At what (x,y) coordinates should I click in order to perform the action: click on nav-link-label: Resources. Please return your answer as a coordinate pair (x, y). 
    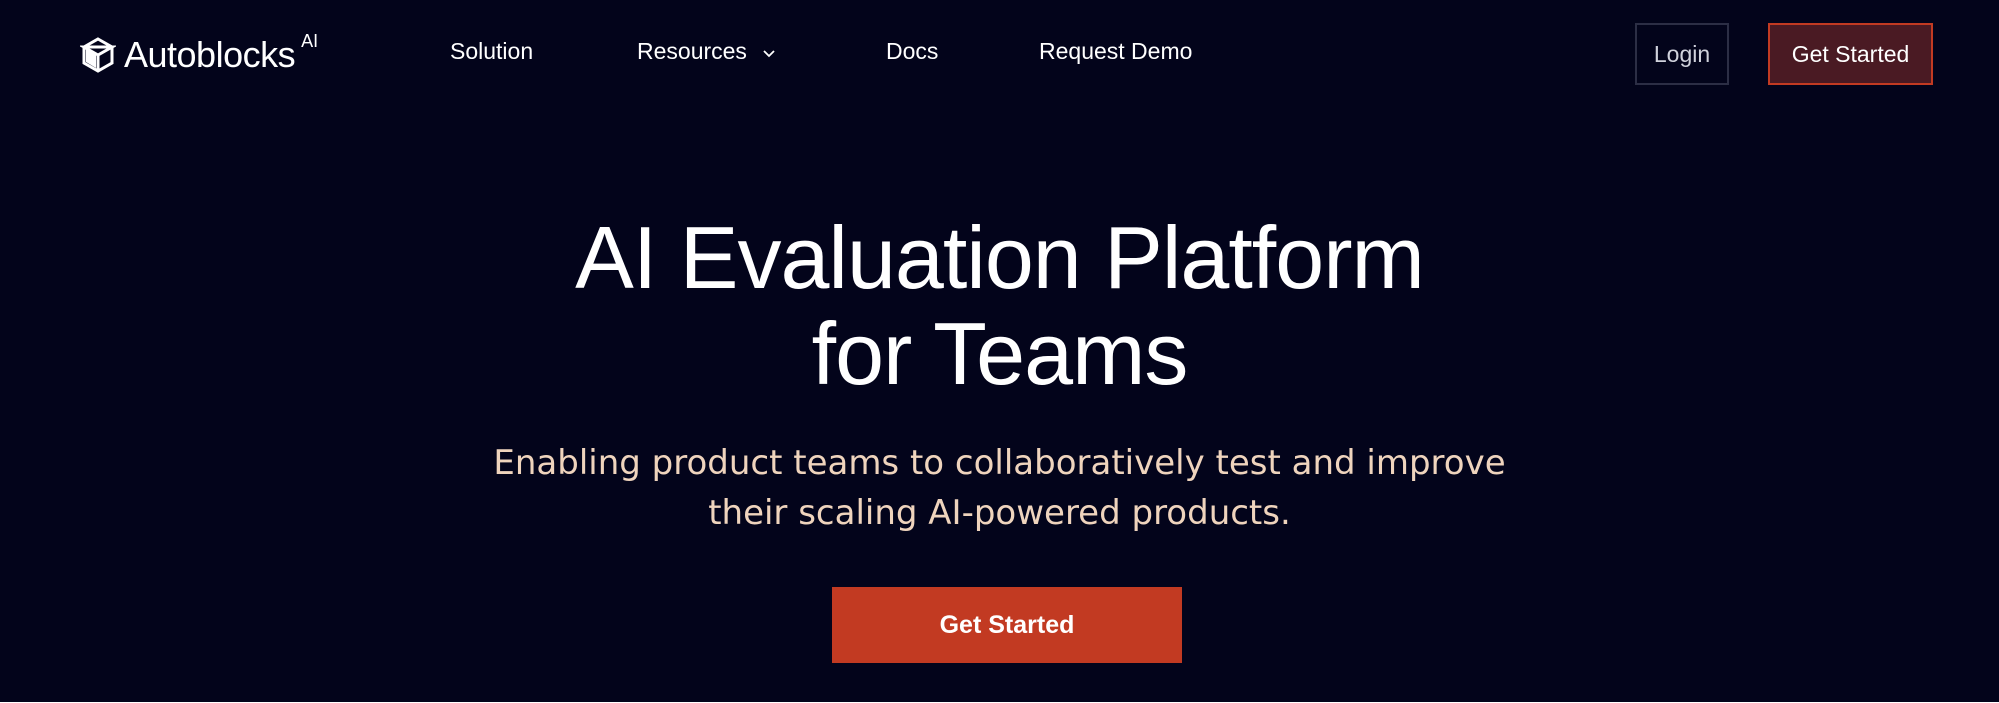
    Looking at the image, I should click on (692, 51).